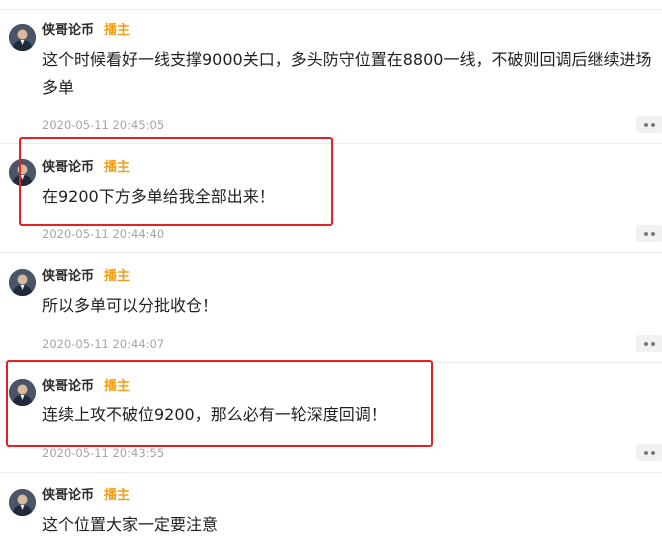  Describe the element at coordinates (103, 234) in the screenshot. I see `timestamp: 2020-05-11 20:44:40` at that location.